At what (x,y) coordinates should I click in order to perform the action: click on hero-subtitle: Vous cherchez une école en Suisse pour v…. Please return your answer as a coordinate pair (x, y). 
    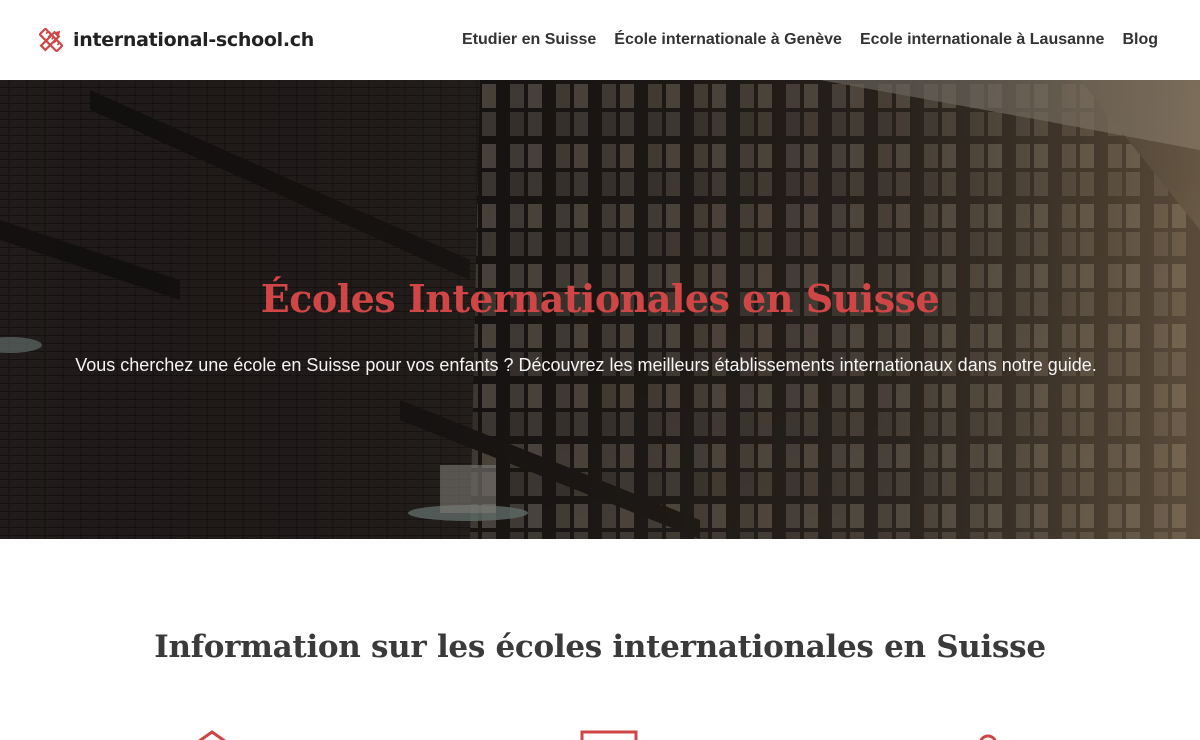
    Looking at the image, I should click on (586, 365).